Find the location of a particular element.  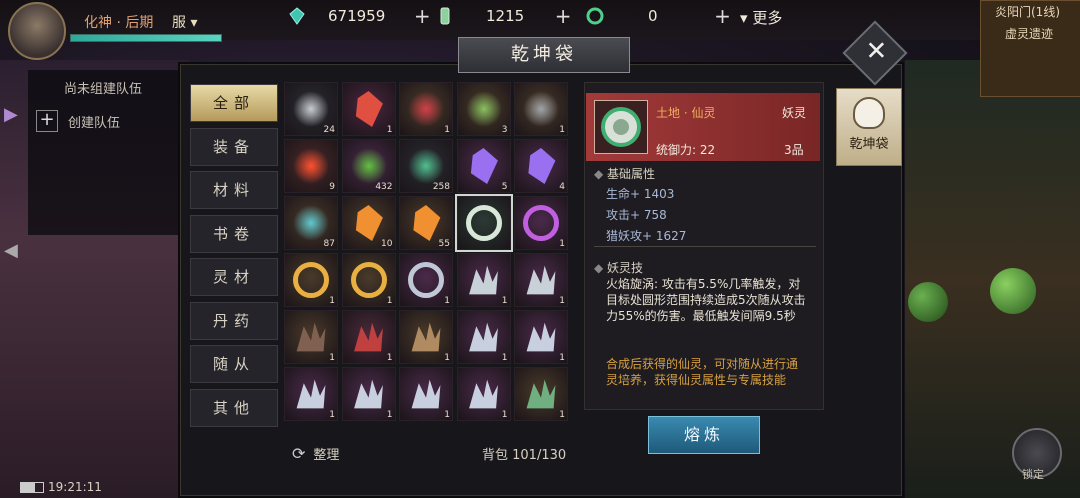

teal-sand-icon is located at coordinates (311, 223).